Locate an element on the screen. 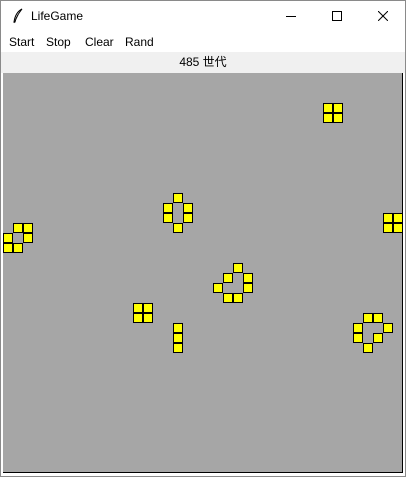 The width and height of the screenshot is (406, 477). maximize-icon is located at coordinates (337, 16).